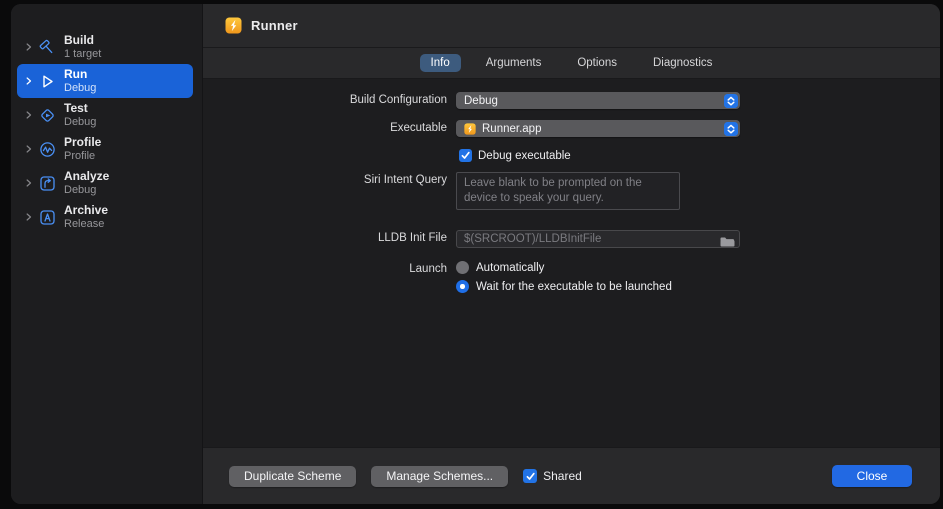 The height and width of the screenshot is (509, 943). What do you see at coordinates (440, 63) in the screenshot?
I see `tab-info: Info` at bounding box center [440, 63].